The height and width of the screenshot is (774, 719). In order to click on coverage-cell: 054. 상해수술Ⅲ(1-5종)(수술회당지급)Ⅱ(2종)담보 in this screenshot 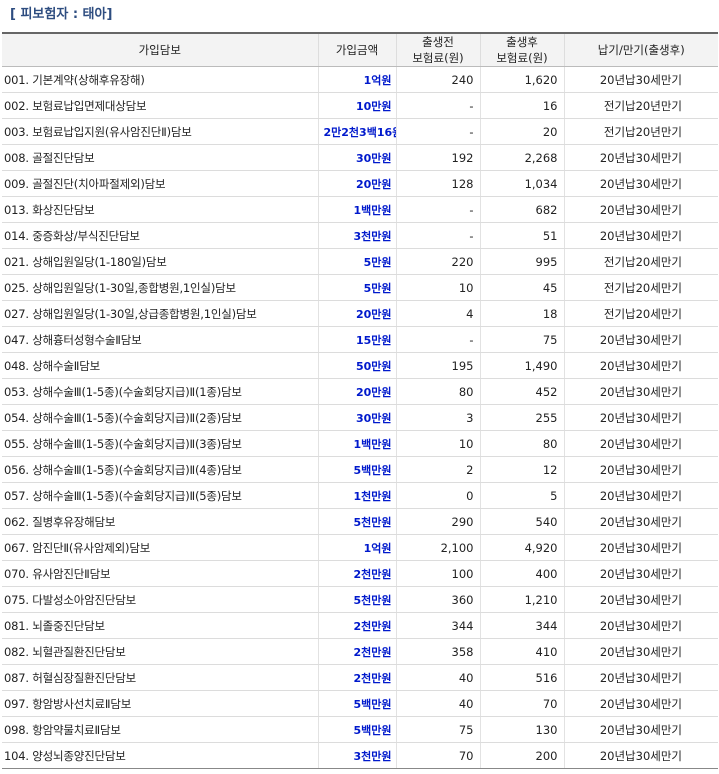, I will do `click(160, 417)`.